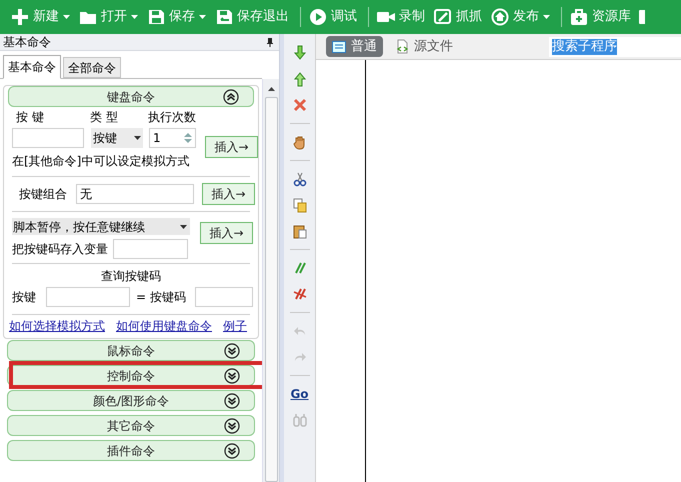 Image resolution: width=681 pixels, height=482 pixels. What do you see at coordinates (300, 294) in the screenshot?
I see `uncomment-slashes-icon` at bounding box center [300, 294].